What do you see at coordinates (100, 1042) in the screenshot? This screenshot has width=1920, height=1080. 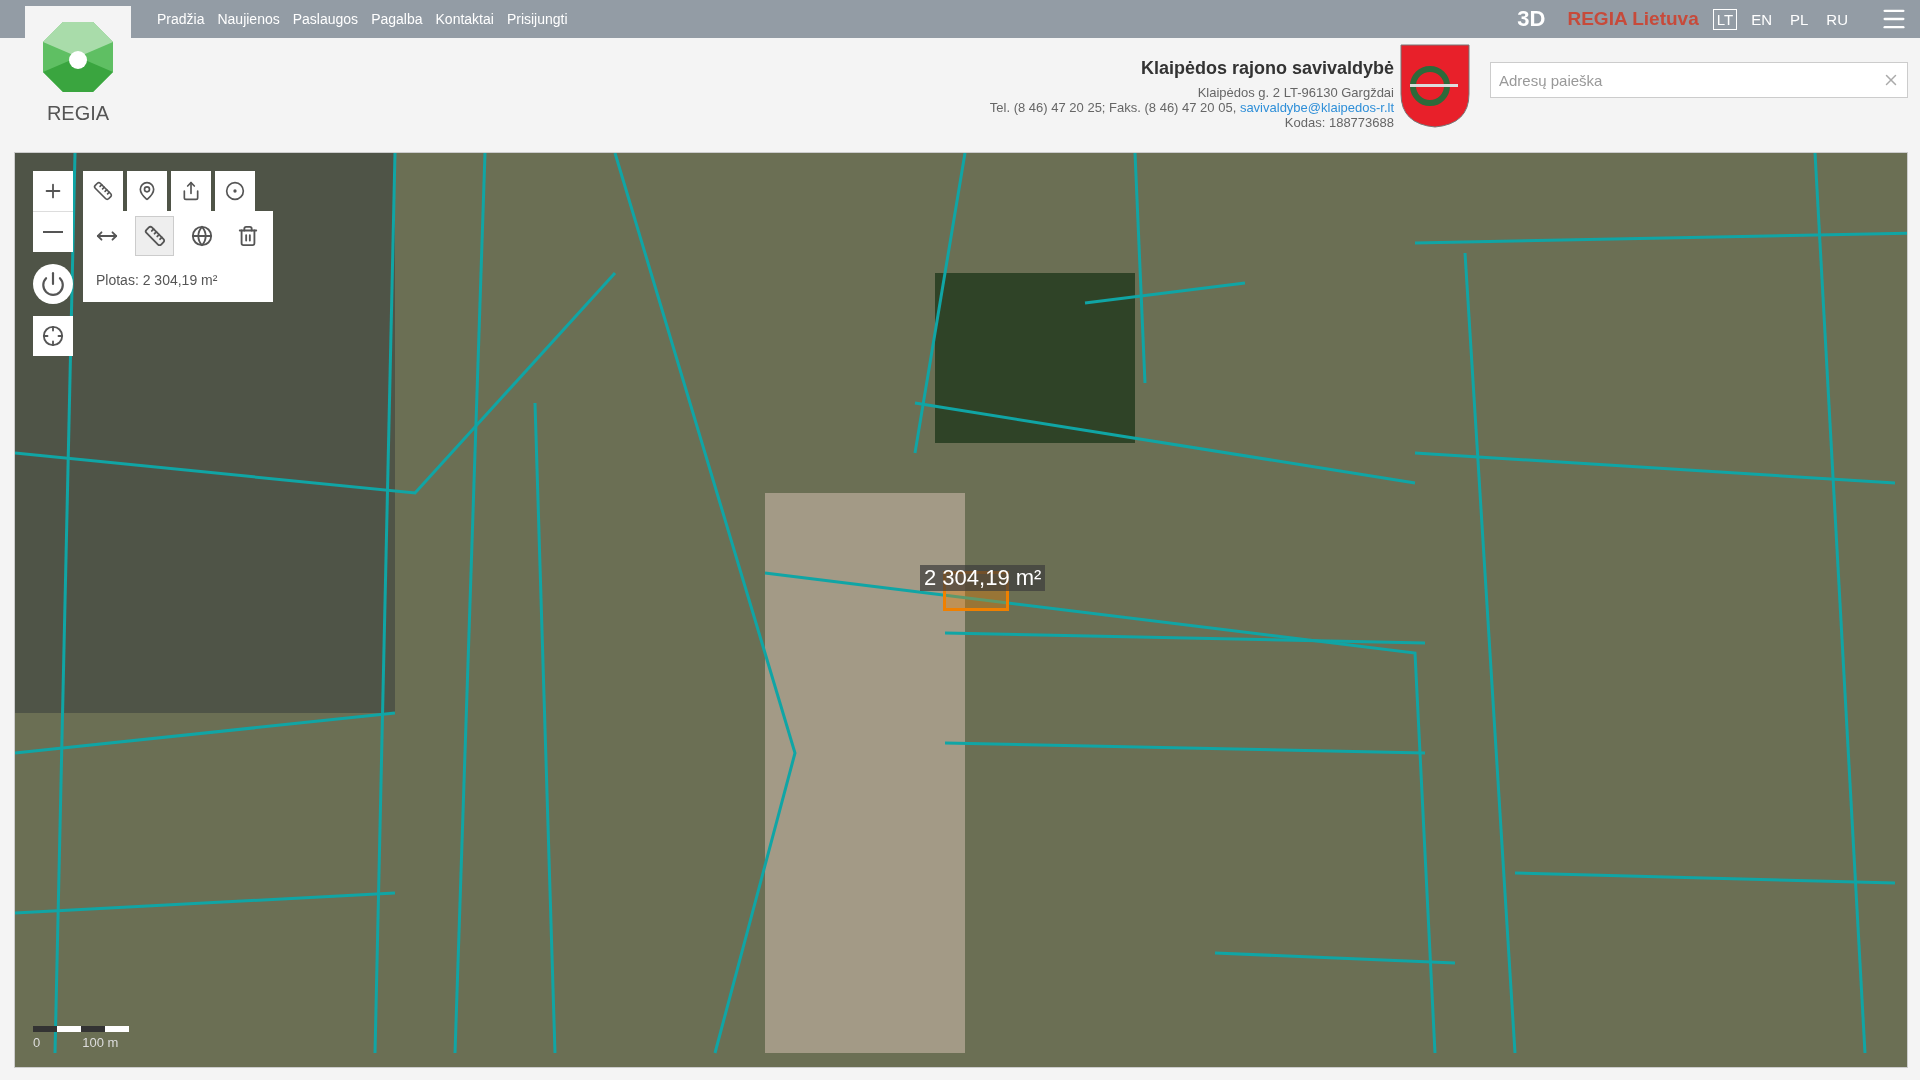 I see `scale-distance-label: 100 m` at bounding box center [100, 1042].